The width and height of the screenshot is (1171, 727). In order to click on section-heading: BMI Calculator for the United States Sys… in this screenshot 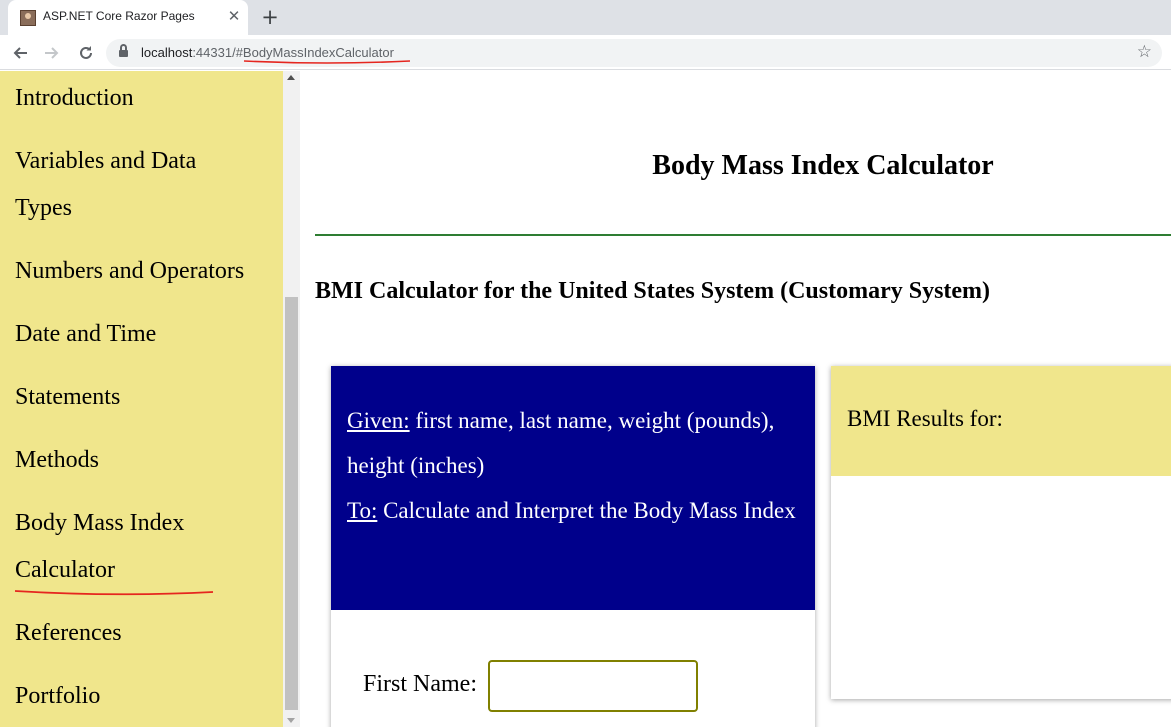, I will do `click(653, 291)`.